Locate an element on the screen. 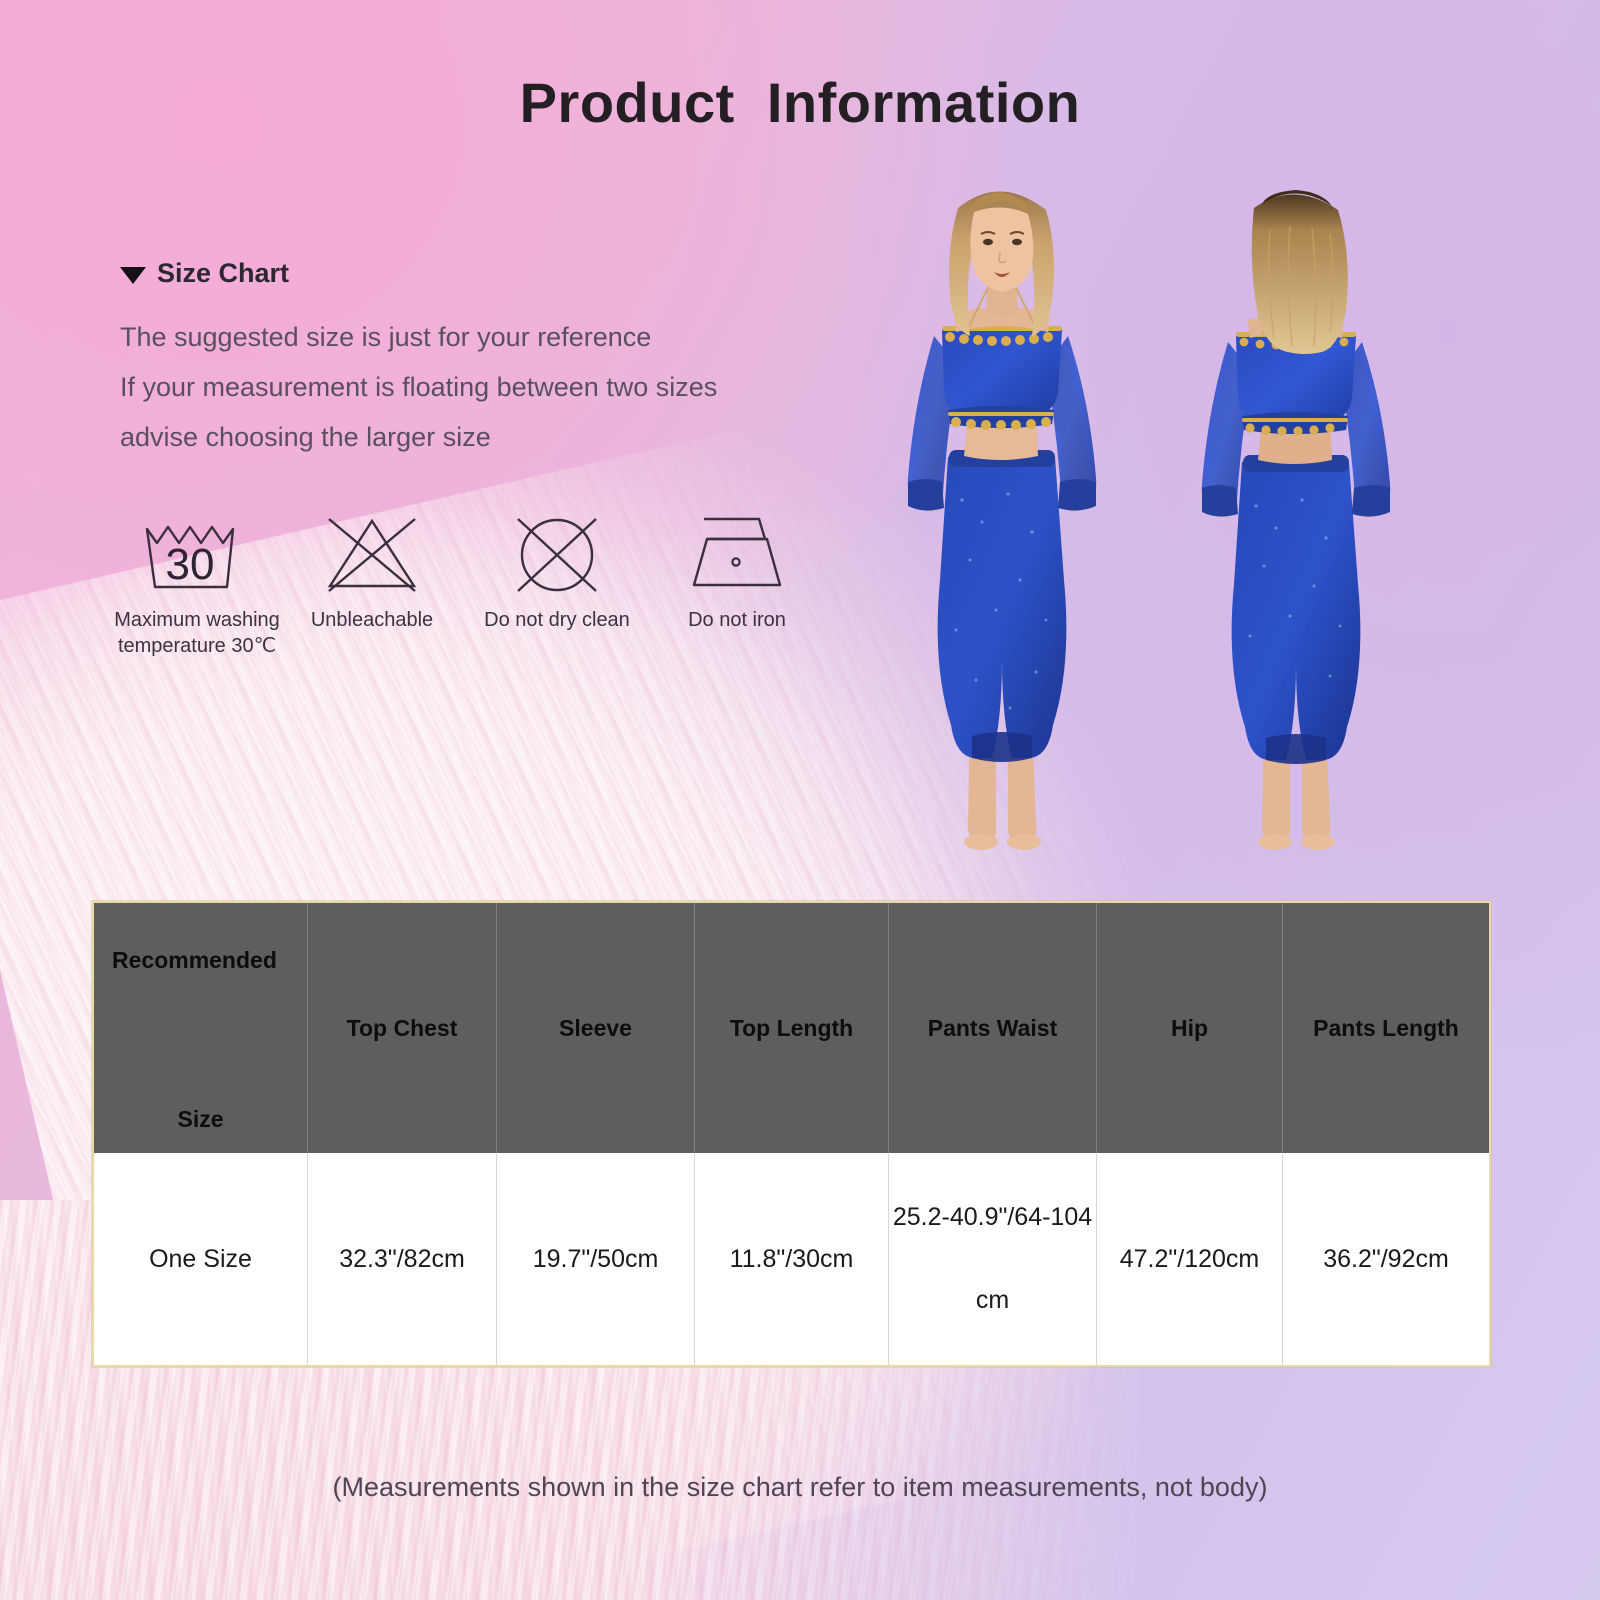  cell-pants-waist-line-2: cm is located at coordinates (992, 1300).